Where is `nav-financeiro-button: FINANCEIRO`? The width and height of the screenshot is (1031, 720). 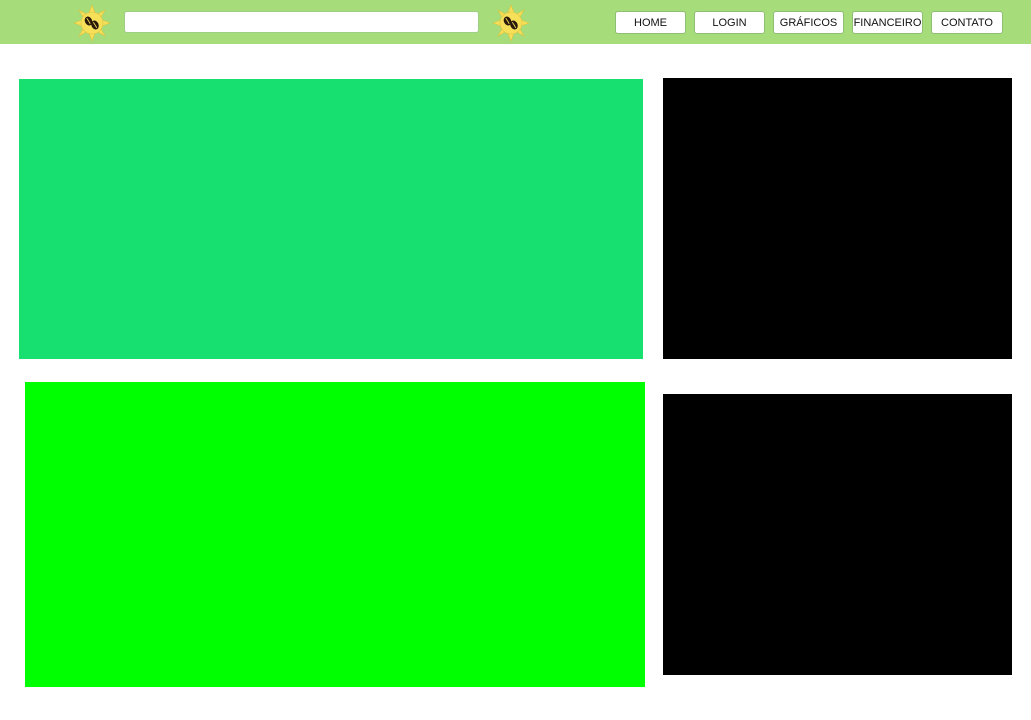
nav-financeiro-button: FINANCEIRO is located at coordinates (887, 22).